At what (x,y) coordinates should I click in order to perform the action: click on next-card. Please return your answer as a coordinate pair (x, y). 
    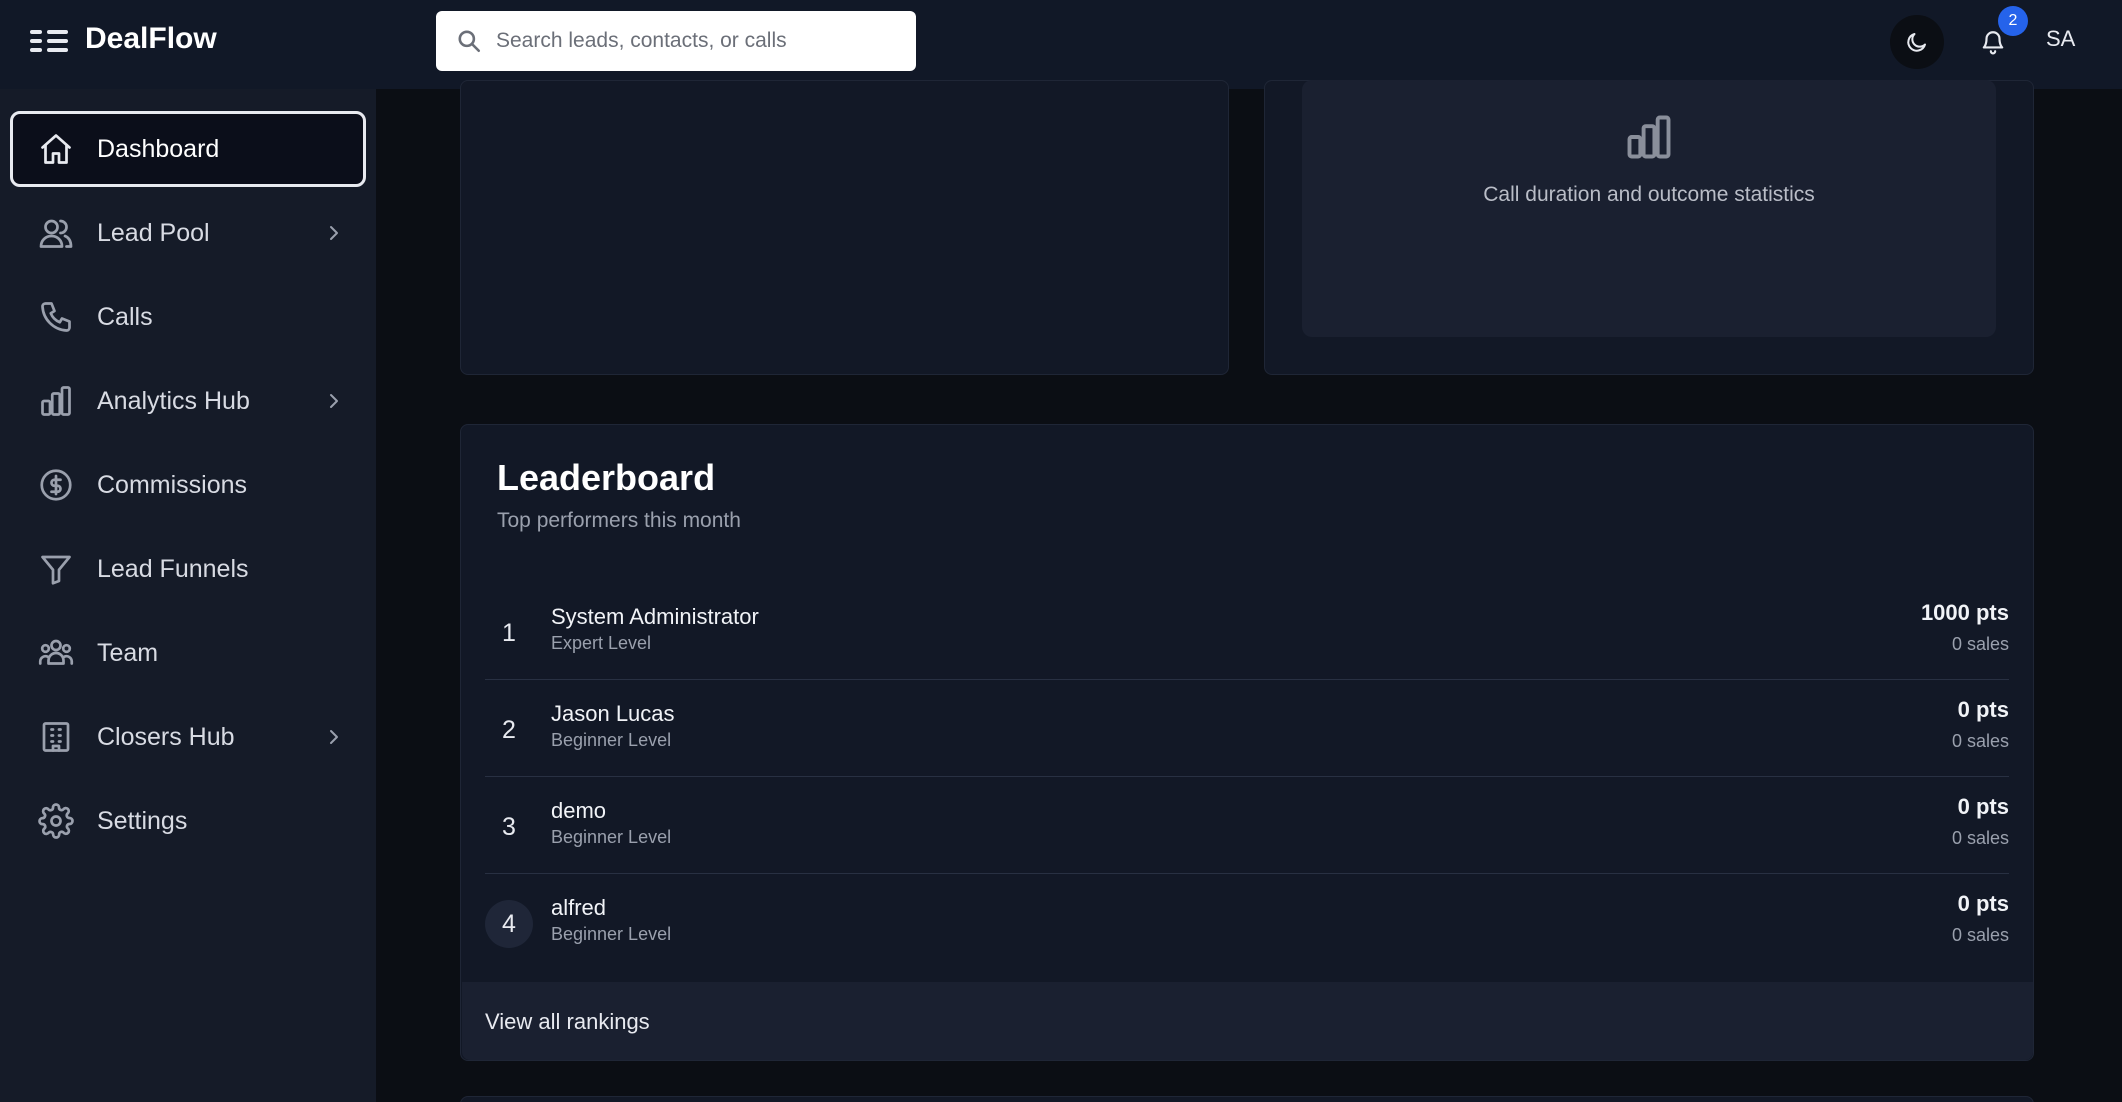
    Looking at the image, I should click on (1247, 1099).